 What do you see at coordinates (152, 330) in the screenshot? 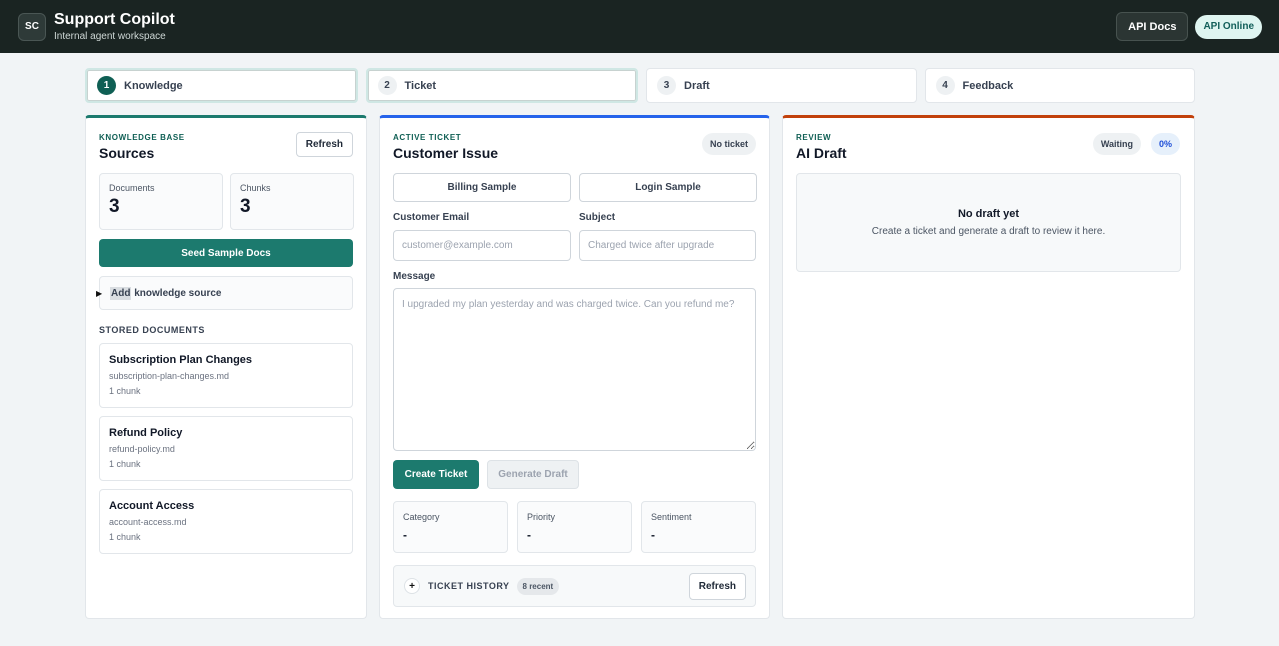
I see `stored-documents-heading: STORED DOCUMENTS` at bounding box center [152, 330].